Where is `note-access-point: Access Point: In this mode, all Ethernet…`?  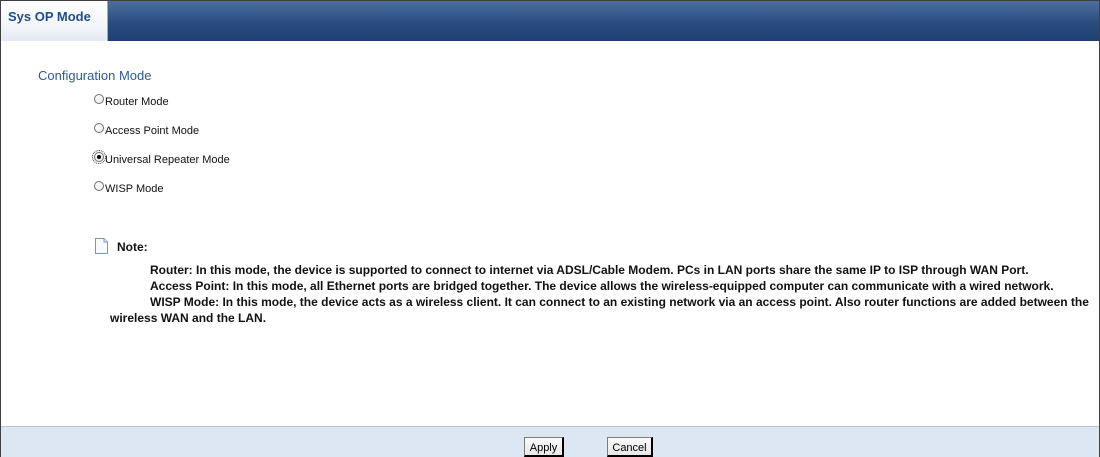 note-access-point: Access Point: In this mode, all Ethernet… is located at coordinates (600, 286).